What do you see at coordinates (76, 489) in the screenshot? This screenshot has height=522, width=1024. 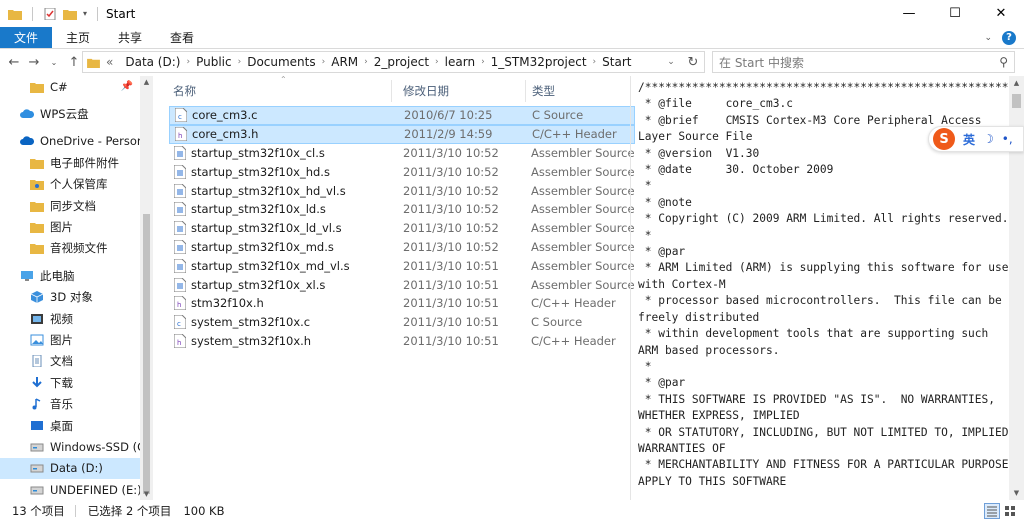 I see `sidebar-item: UNDEFINED (E:)` at bounding box center [76, 489].